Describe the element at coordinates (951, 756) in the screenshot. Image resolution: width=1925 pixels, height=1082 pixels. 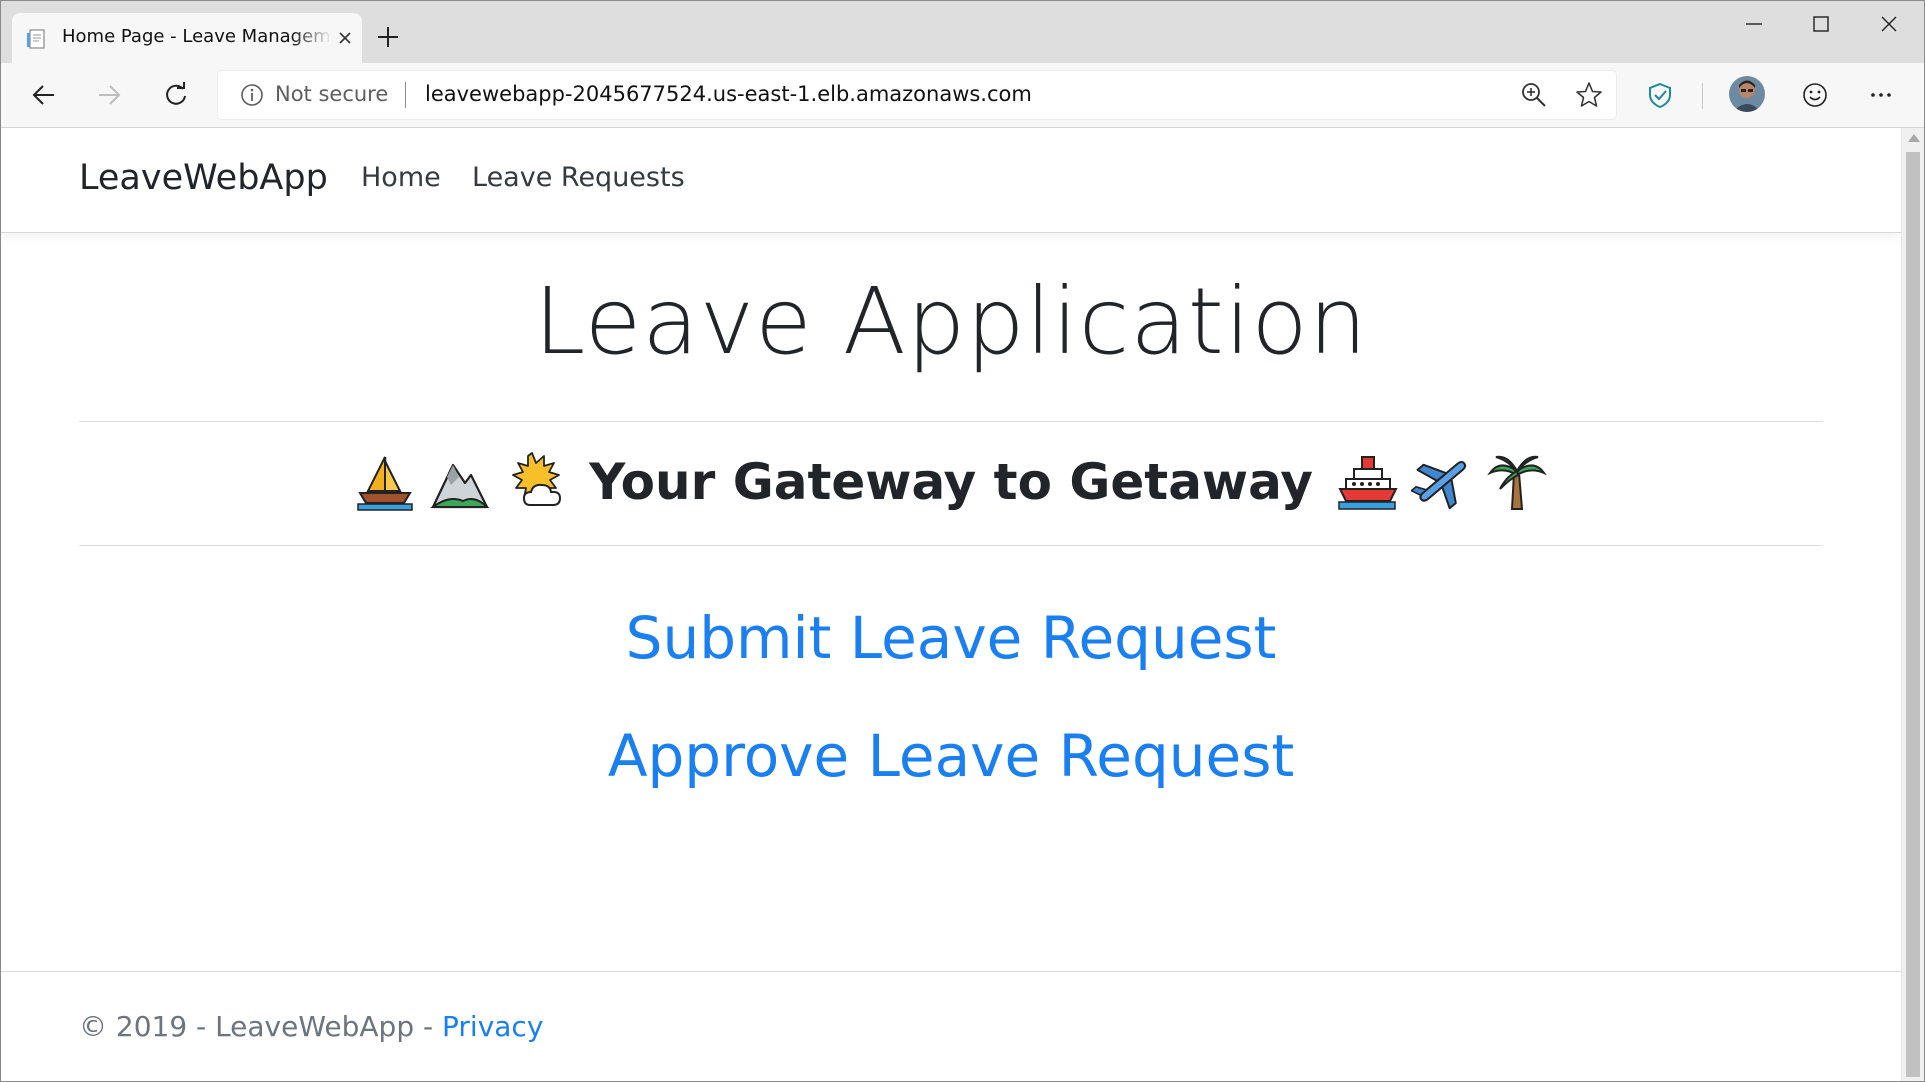
I see `approve-leave-request-link: Approve Leave Request` at that location.